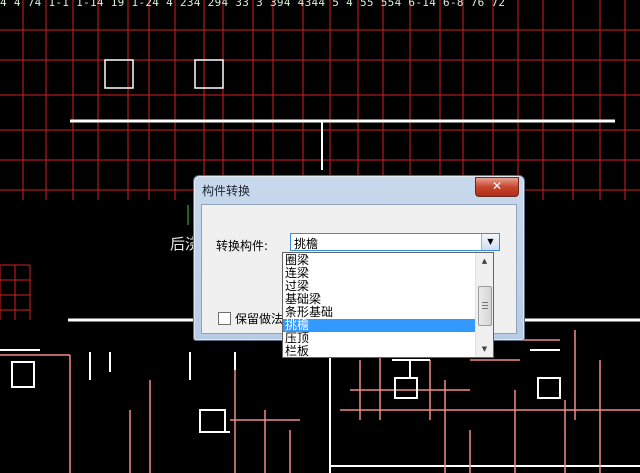 Image resolution: width=640 pixels, height=473 pixels. Describe the element at coordinates (395, 242) in the screenshot. I see `component-select: 挑檐 ▼` at that location.